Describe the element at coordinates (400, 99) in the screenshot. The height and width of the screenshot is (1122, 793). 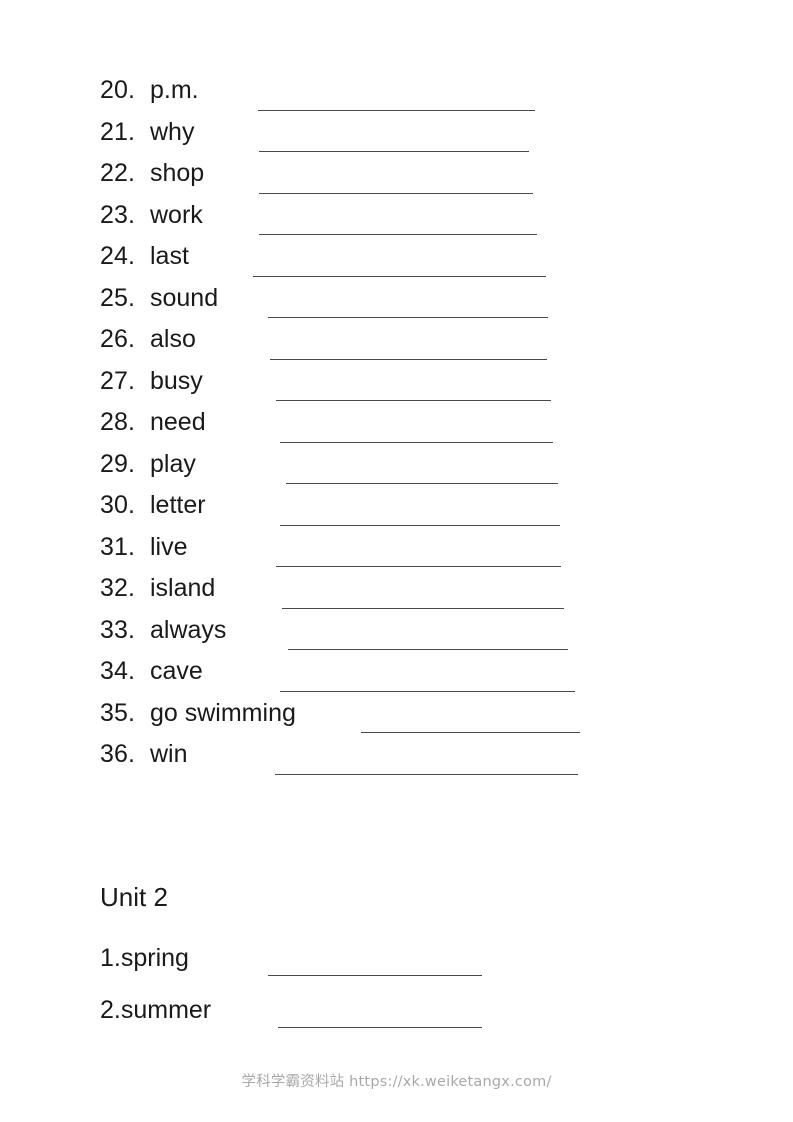
I see `word-row: 20. p.m.` at that location.